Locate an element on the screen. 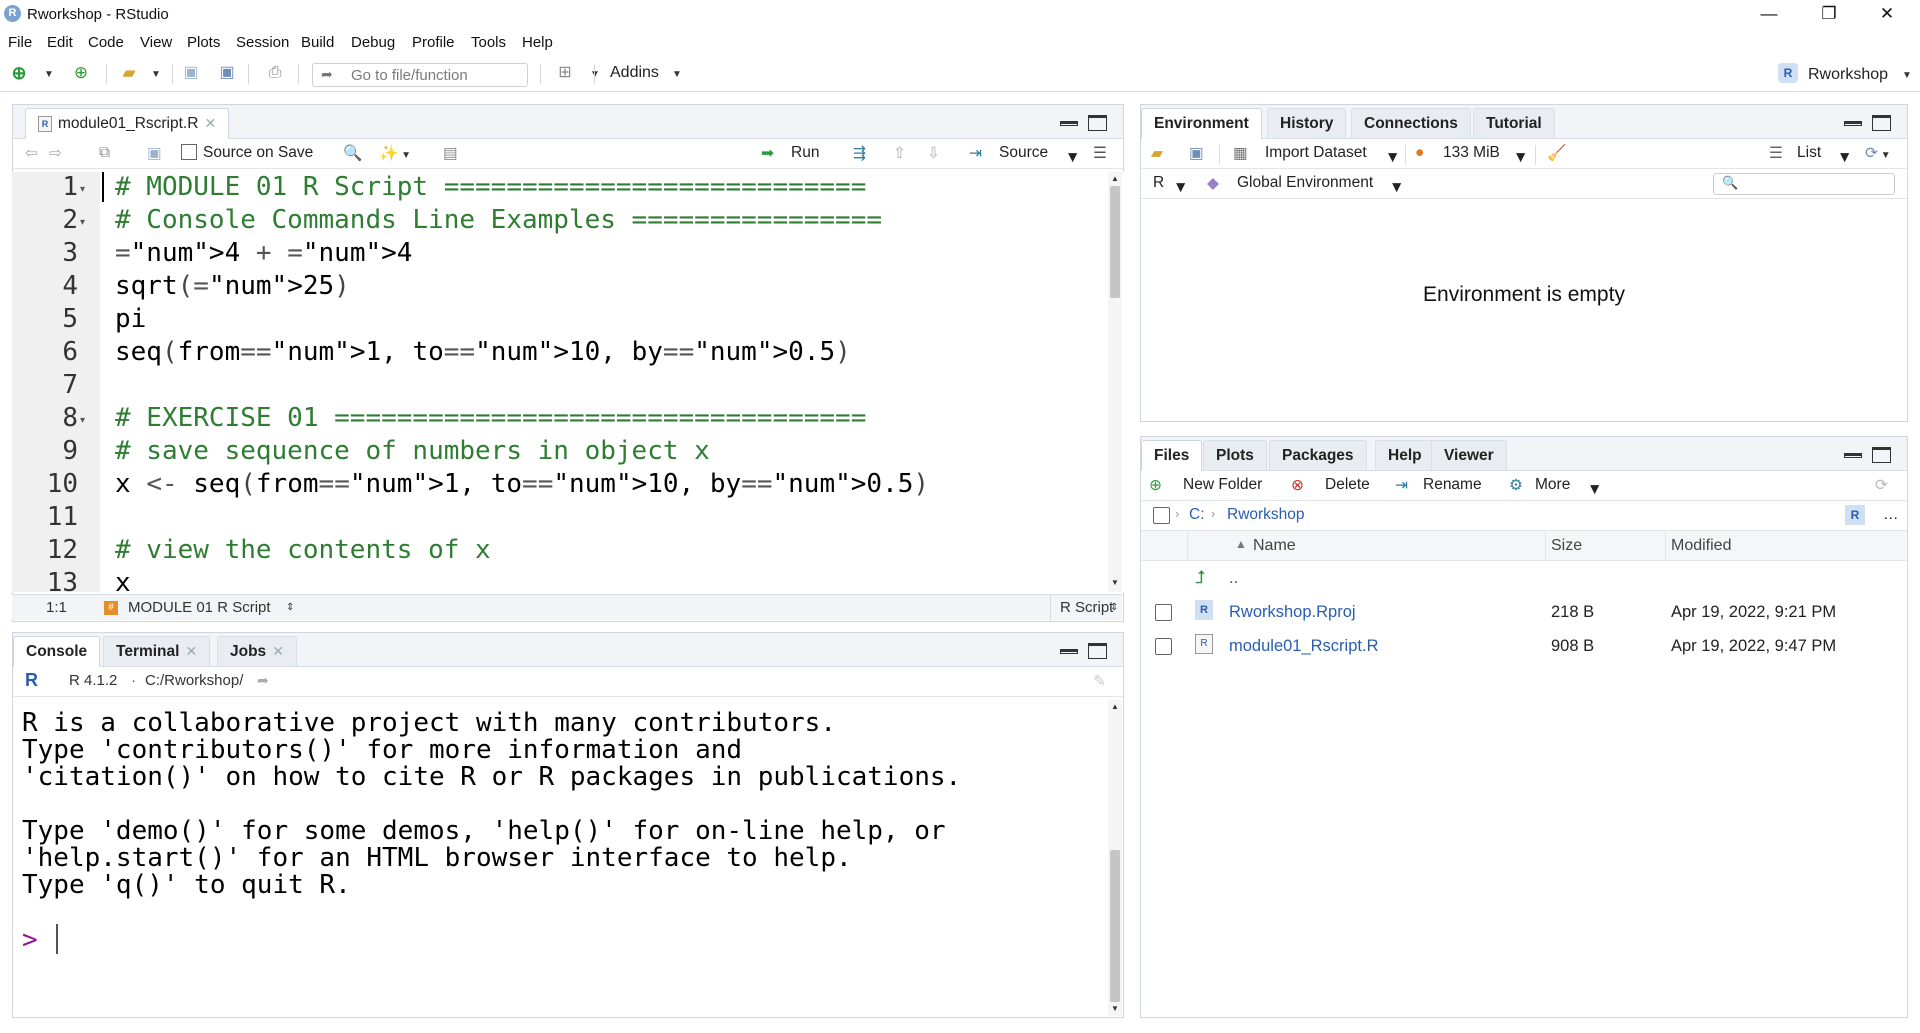  scroll-down-icon: ▼ is located at coordinates (1115, 582).